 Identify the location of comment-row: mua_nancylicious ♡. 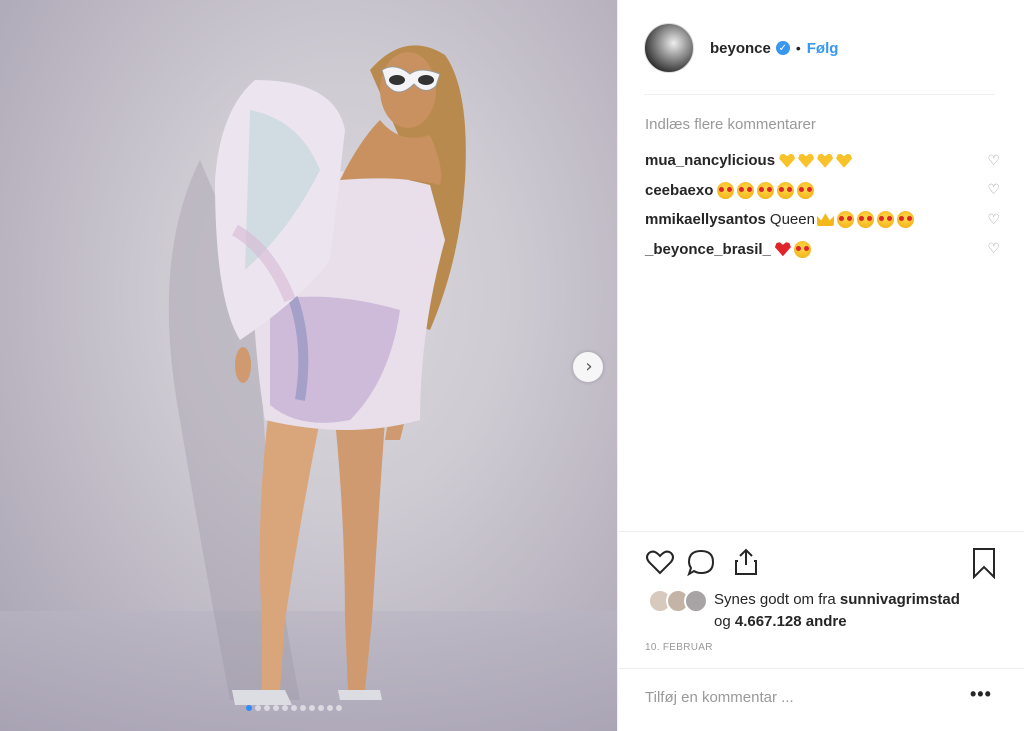
(822, 161).